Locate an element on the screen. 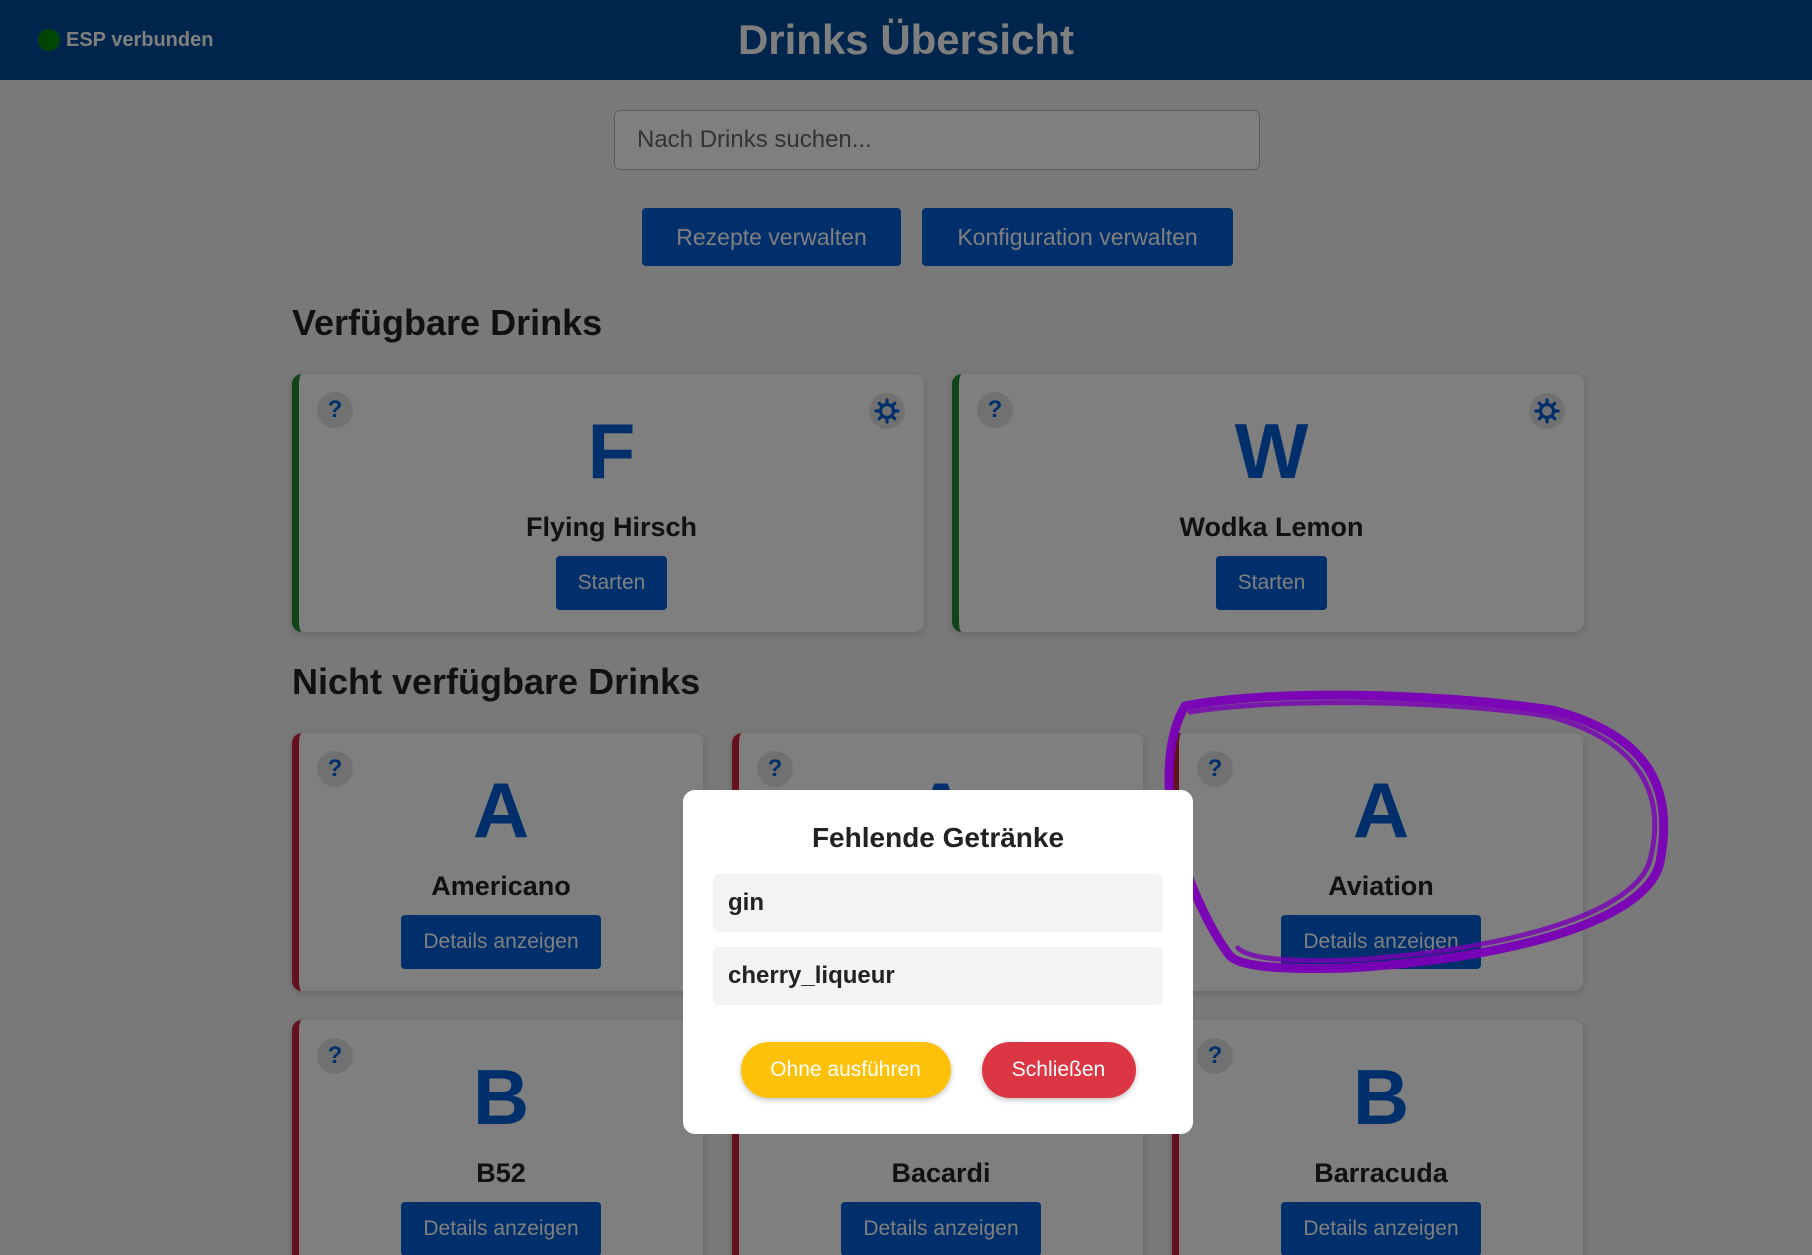 Image resolution: width=1812 pixels, height=1255 pixels. modal-title: Fehlende Getränke is located at coordinates (938, 837).